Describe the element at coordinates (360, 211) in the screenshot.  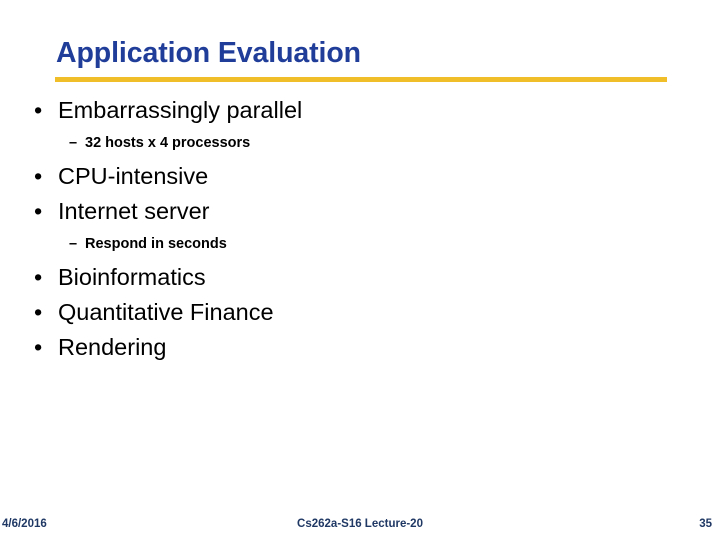
I see `bullet-item: • Internet server` at that location.